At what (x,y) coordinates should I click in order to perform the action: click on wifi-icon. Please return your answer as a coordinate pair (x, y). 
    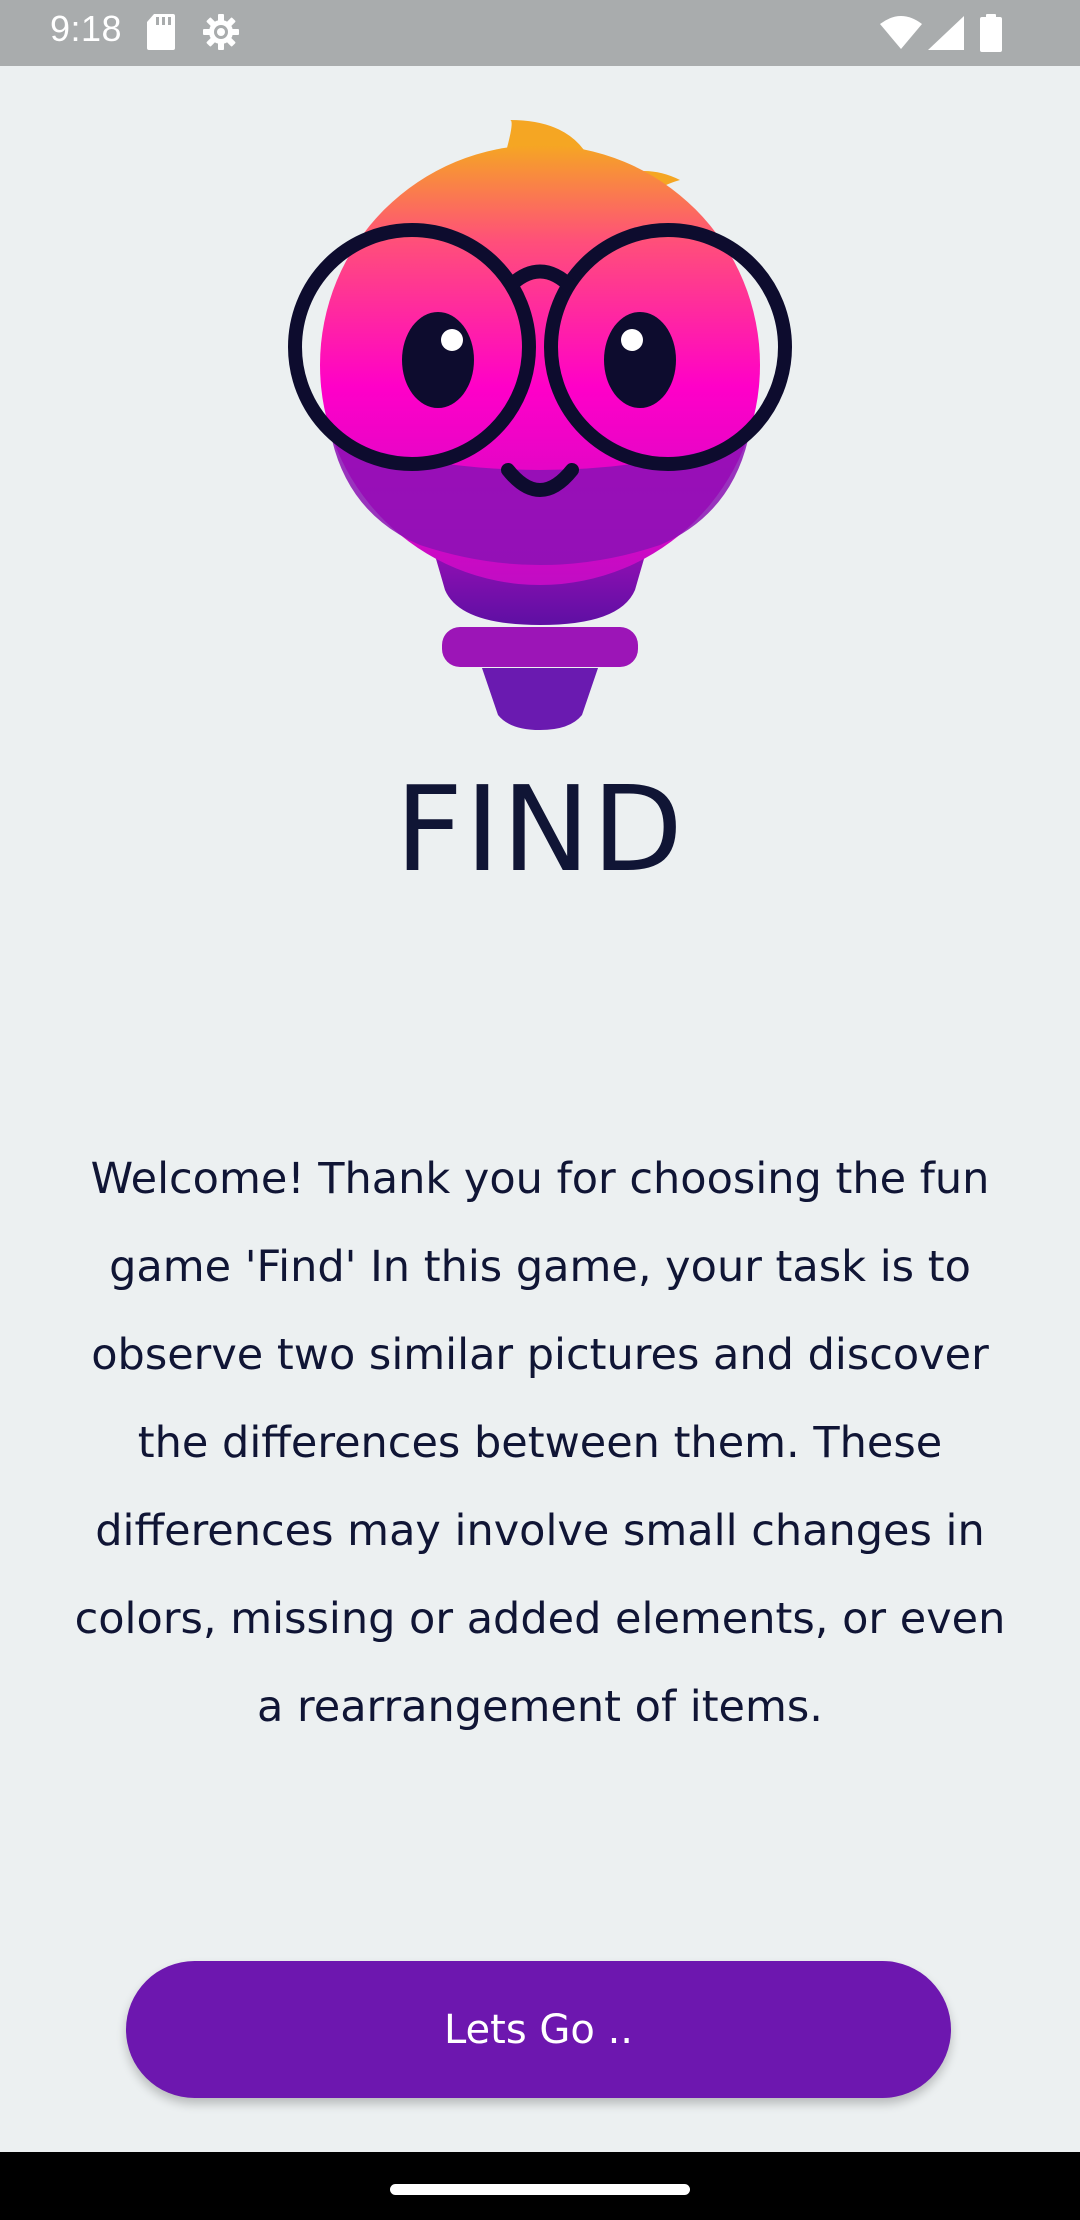
    Looking at the image, I should click on (901, 32).